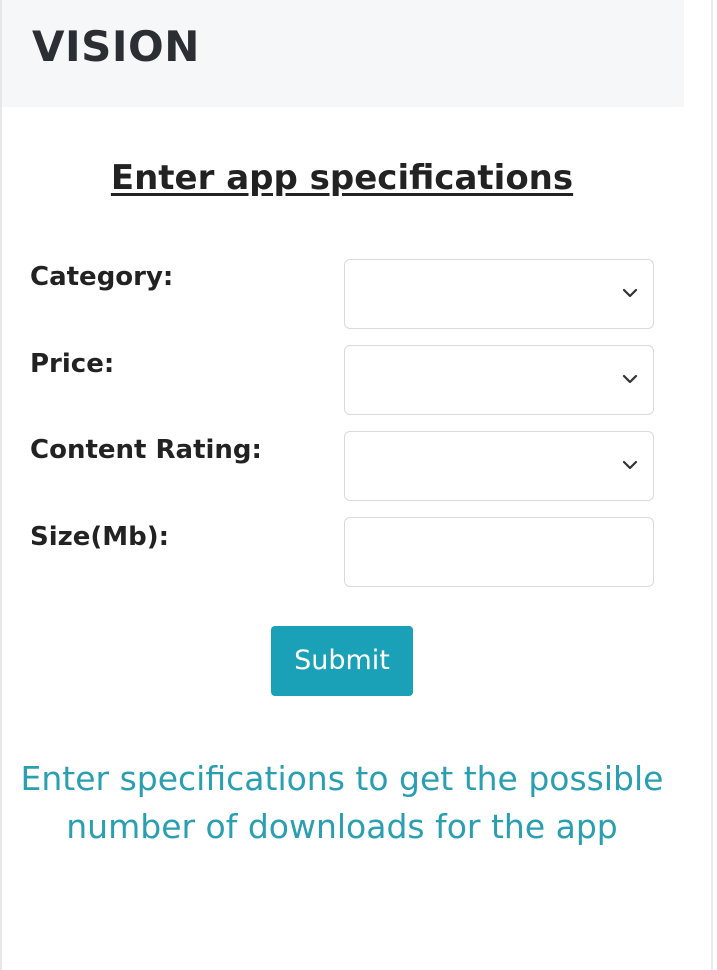 This screenshot has width=717, height=970. Describe the element at coordinates (342, 827) in the screenshot. I see `result-line-2: number of downloads for the app` at that location.